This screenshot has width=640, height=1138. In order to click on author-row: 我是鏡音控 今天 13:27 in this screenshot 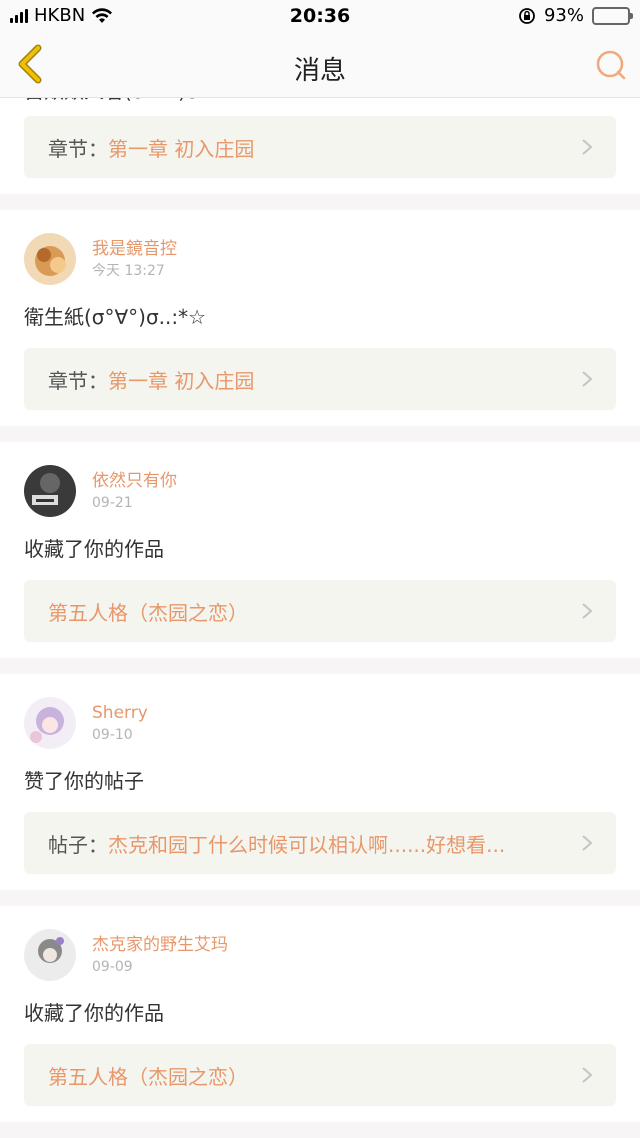, I will do `click(320, 248)`.